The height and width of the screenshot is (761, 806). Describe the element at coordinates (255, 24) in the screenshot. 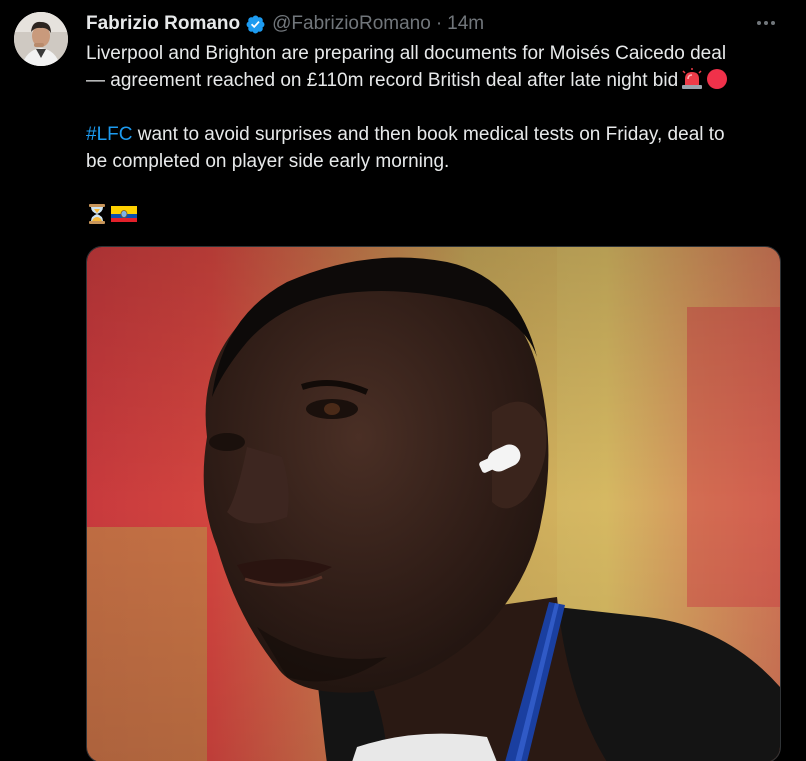

I see `verified-badge-icon` at that location.